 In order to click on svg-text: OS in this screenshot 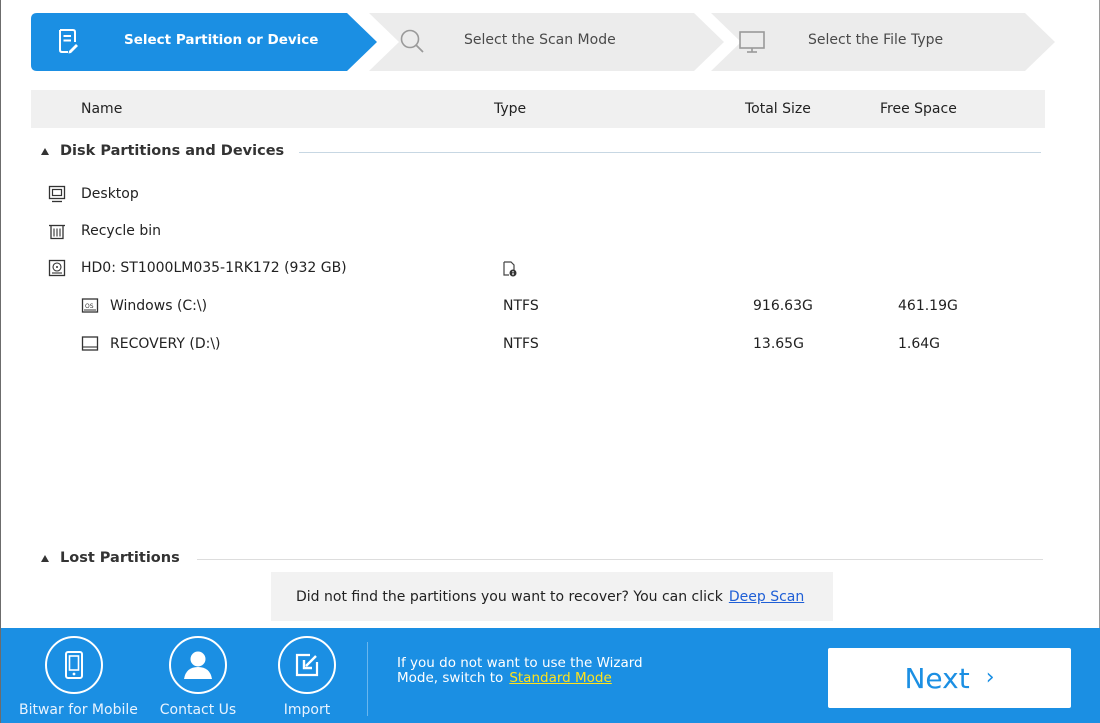, I will do `click(89, 306)`.